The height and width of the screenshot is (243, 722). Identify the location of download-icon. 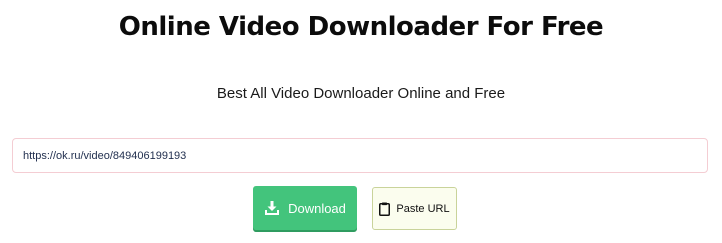
(272, 208).